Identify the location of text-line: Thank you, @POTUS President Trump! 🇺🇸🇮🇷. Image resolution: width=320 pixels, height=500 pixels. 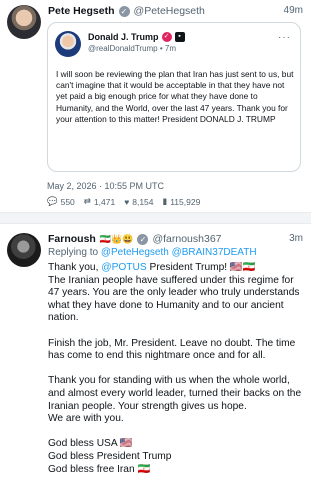
(177, 268).